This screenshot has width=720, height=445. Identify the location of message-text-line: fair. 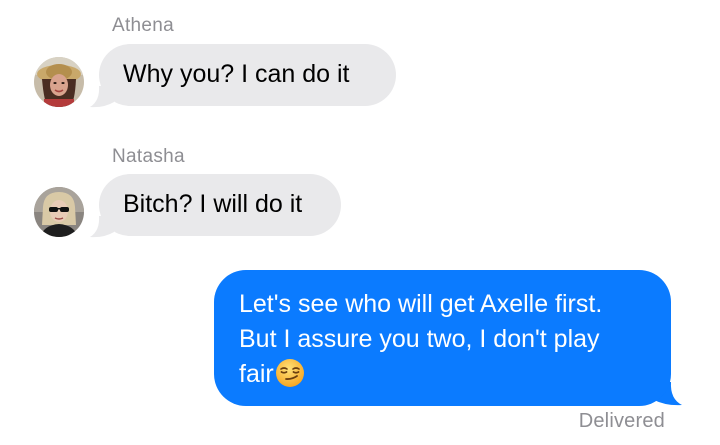
(256, 374).